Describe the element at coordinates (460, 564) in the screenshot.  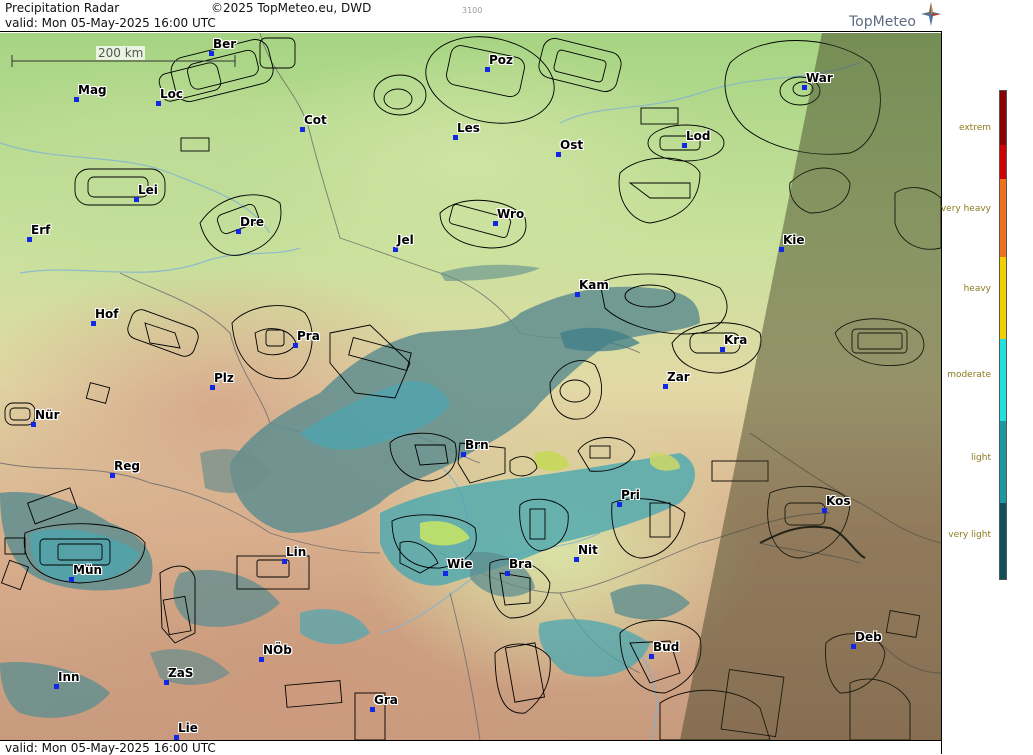
I see `city-label: Wie` at that location.